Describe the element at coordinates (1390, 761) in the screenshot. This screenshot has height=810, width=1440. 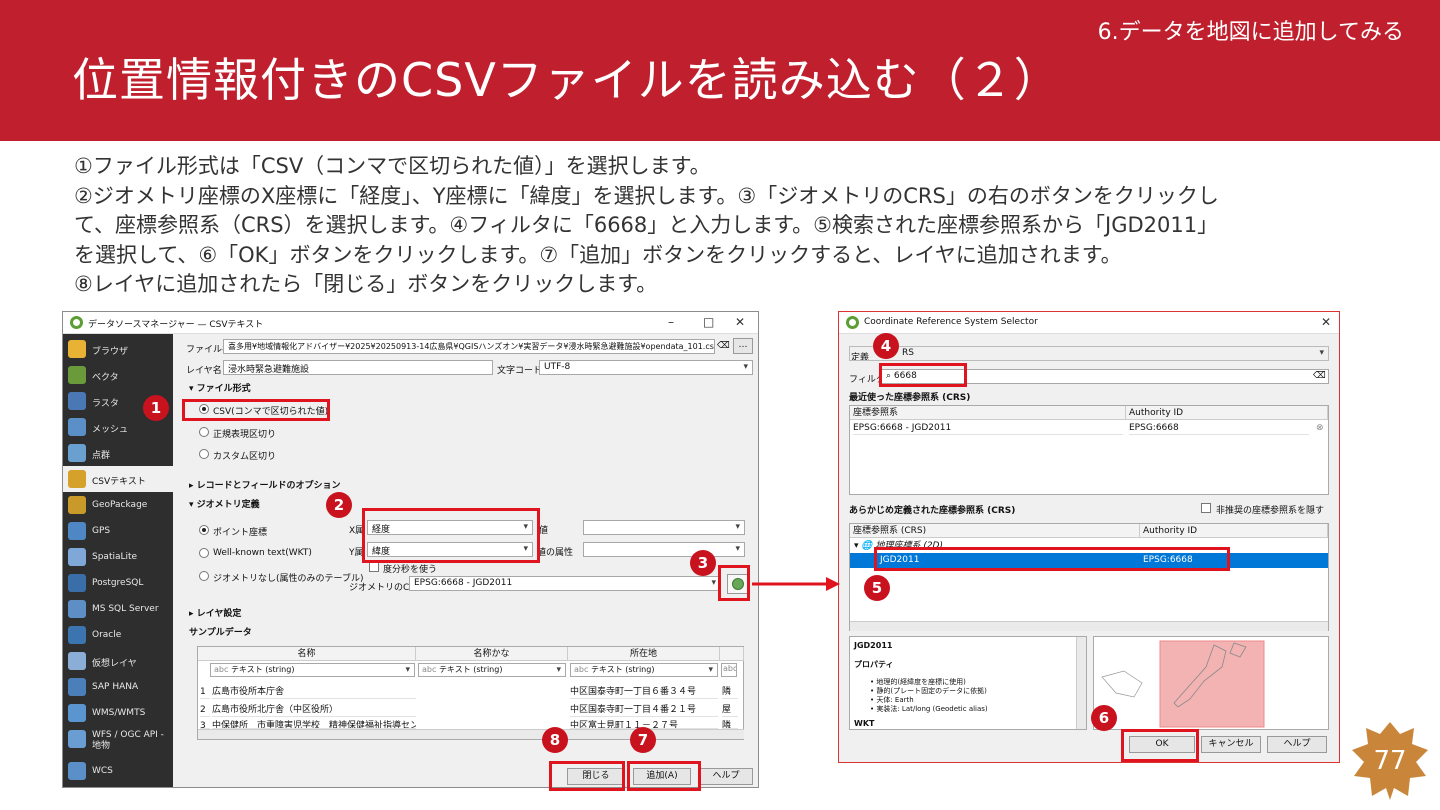
I see `page-number-badge: 77` at that location.